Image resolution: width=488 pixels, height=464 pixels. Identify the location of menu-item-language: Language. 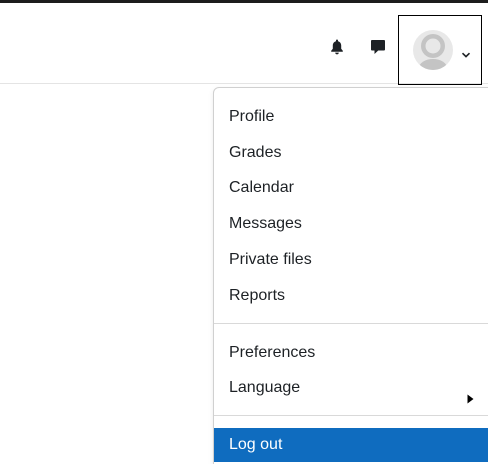
(351, 388).